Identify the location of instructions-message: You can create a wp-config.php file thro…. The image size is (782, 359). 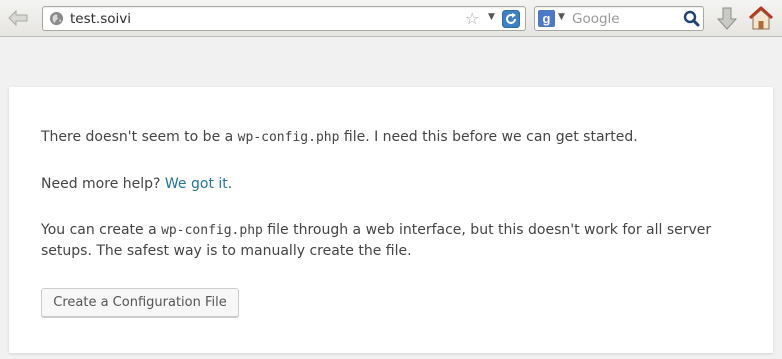
(391, 241).